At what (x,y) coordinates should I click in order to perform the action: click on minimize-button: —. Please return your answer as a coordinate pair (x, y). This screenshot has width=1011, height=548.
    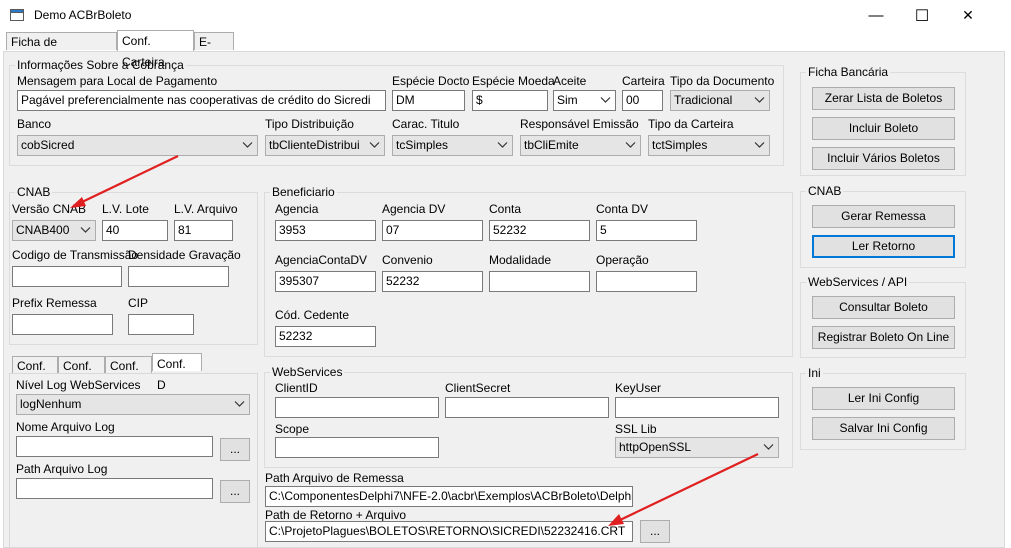
    Looking at the image, I should click on (876, 15).